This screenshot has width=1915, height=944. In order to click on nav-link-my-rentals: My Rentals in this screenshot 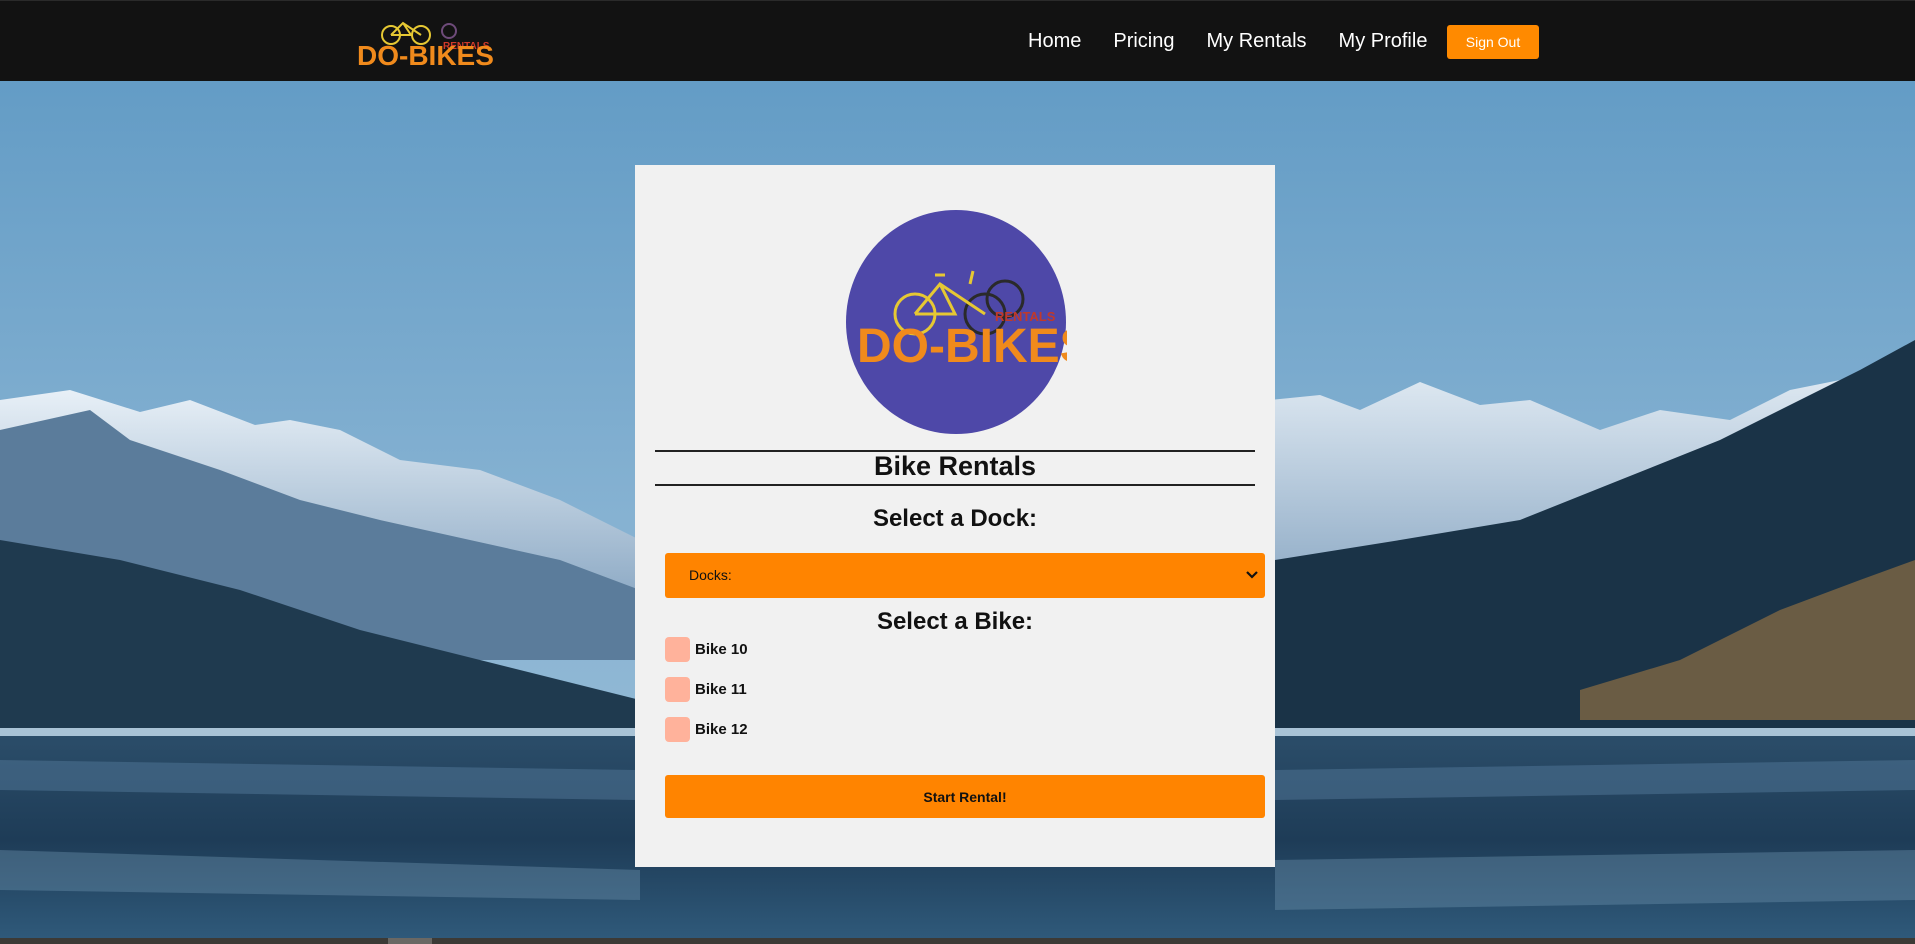, I will do `click(1257, 41)`.